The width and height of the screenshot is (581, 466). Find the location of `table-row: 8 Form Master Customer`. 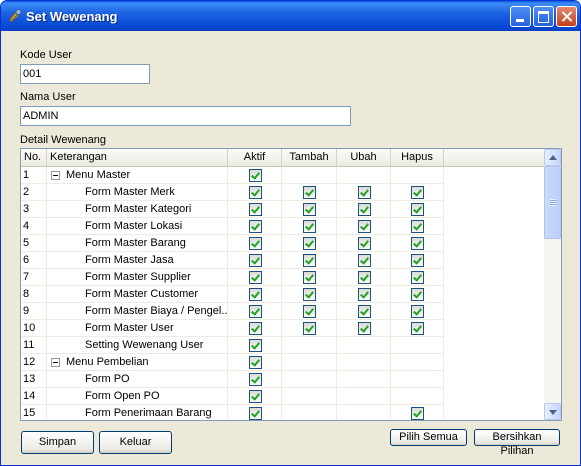

table-row: 8 Form Master Customer is located at coordinates (232, 294).